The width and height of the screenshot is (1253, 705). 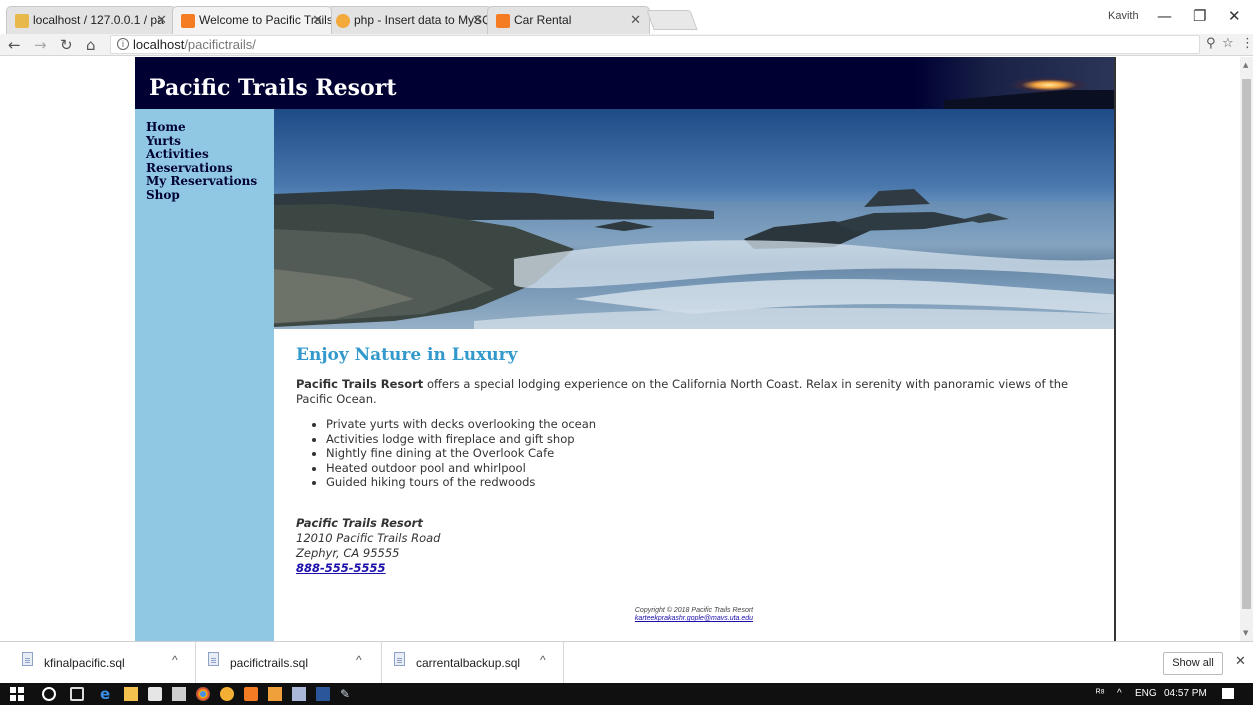 I want to click on download-filename: pacifictrails.sql, so click(x=269, y=663).